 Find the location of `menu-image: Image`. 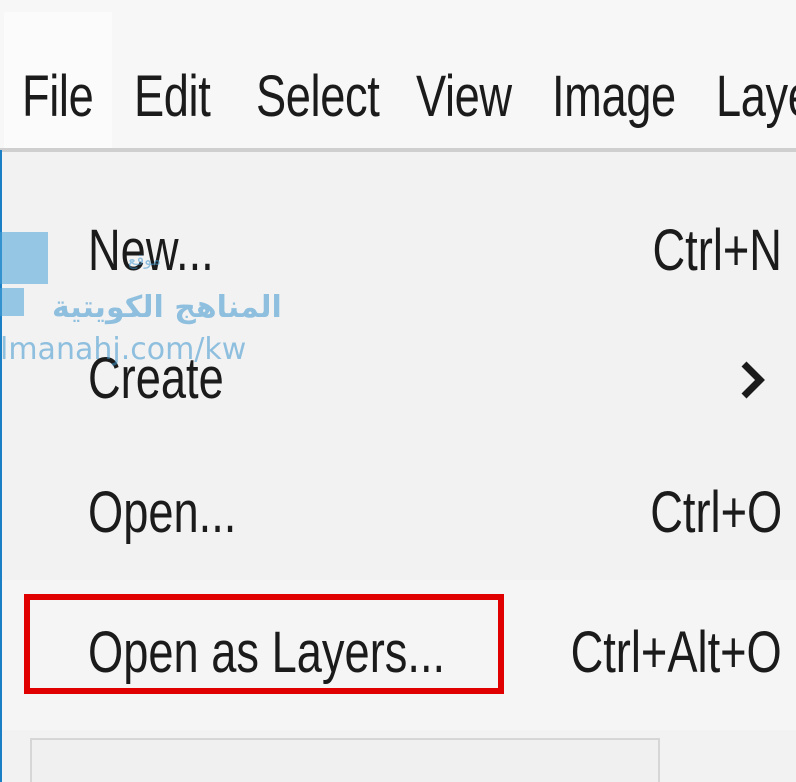

menu-image: Image is located at coordinates (614, 97).